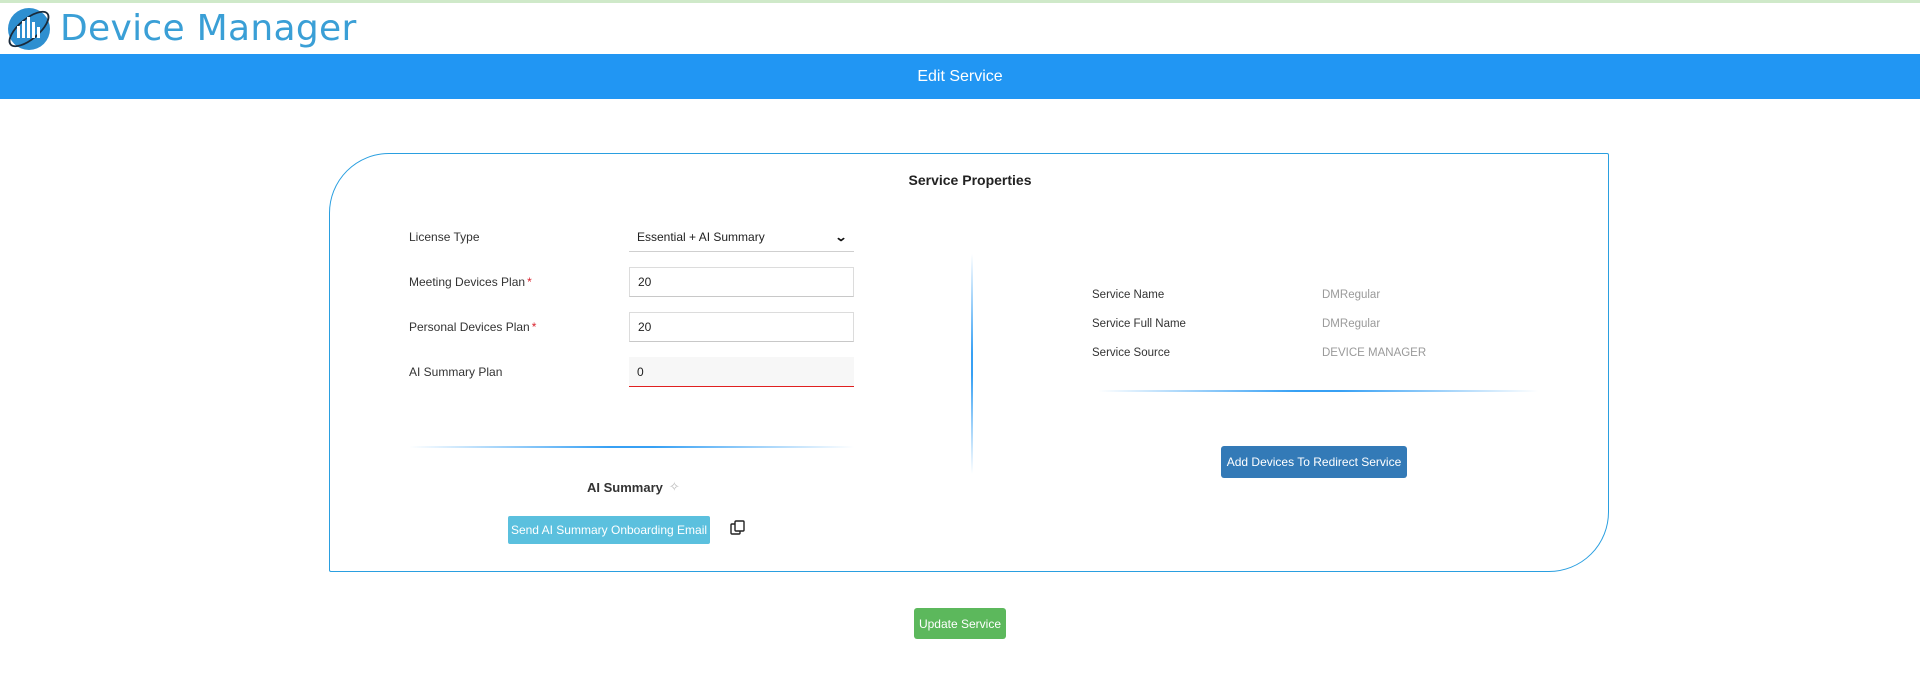 The width and height of the screenshot is (1920, 680). I want to click on ai-summary-plan-input: 0, so click(741, 372).